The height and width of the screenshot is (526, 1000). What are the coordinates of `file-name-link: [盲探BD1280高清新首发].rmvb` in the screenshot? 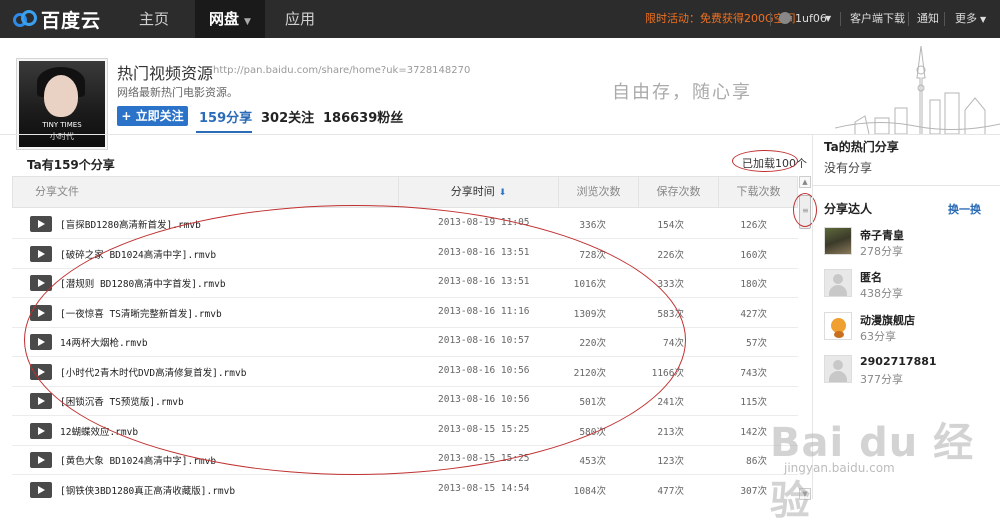 It's located at (130, 224).